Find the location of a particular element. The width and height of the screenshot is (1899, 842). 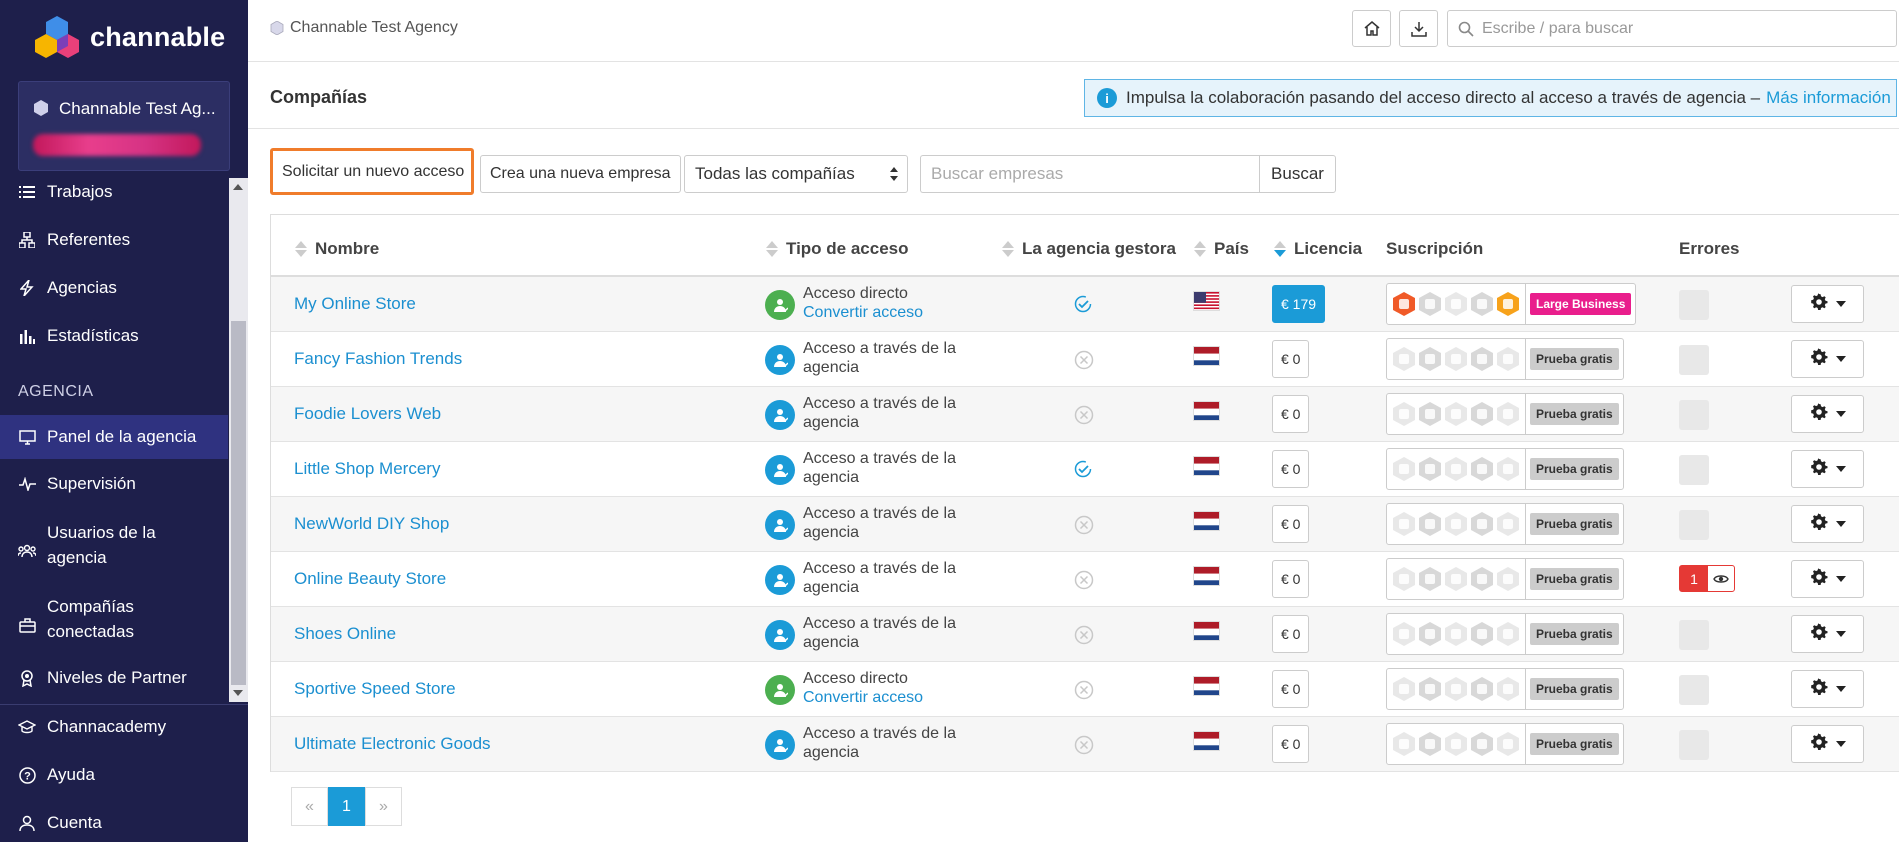

pulse-icon is located at coordinates (27, 484).